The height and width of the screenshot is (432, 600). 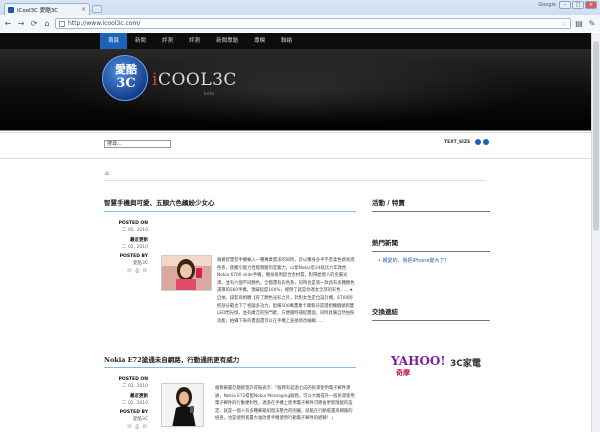 I want to click on forward-arrow-icon: →, so click(x=21, y=24).